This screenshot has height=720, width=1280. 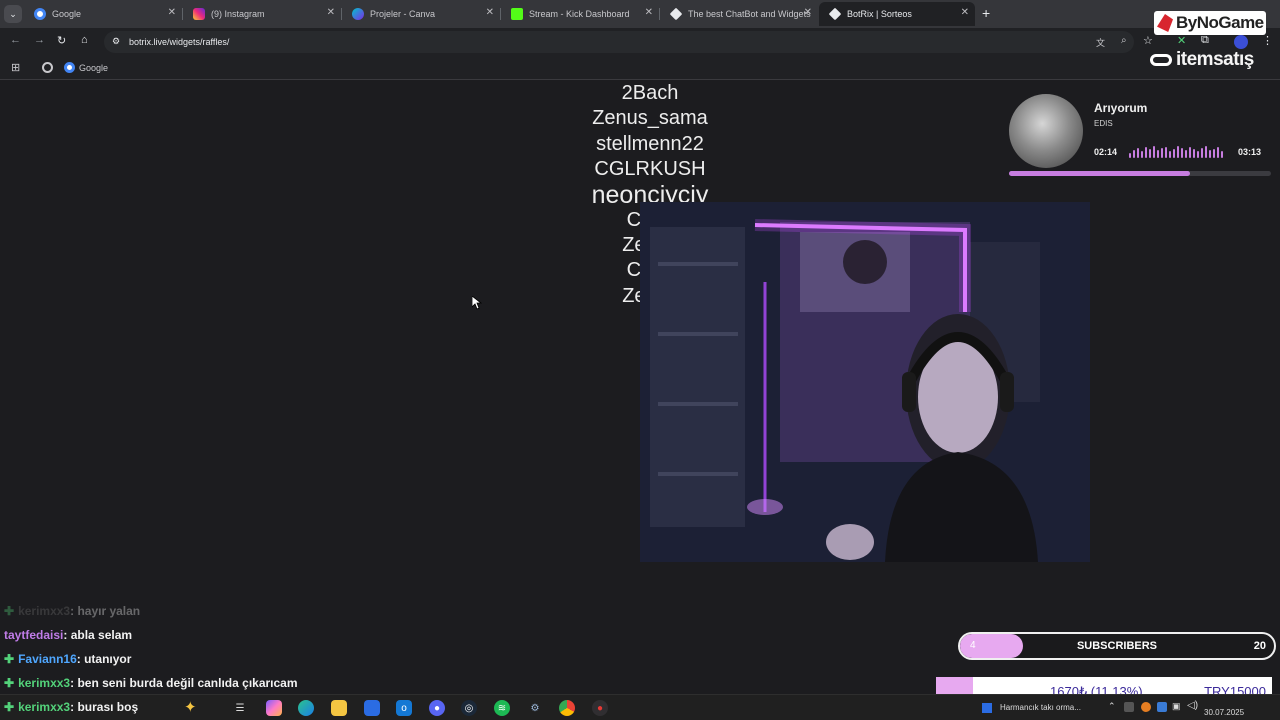 I want to click on now-playing-widget: Arıyorum EDIS 02:14 03:13, so click(x=1140, y=134).